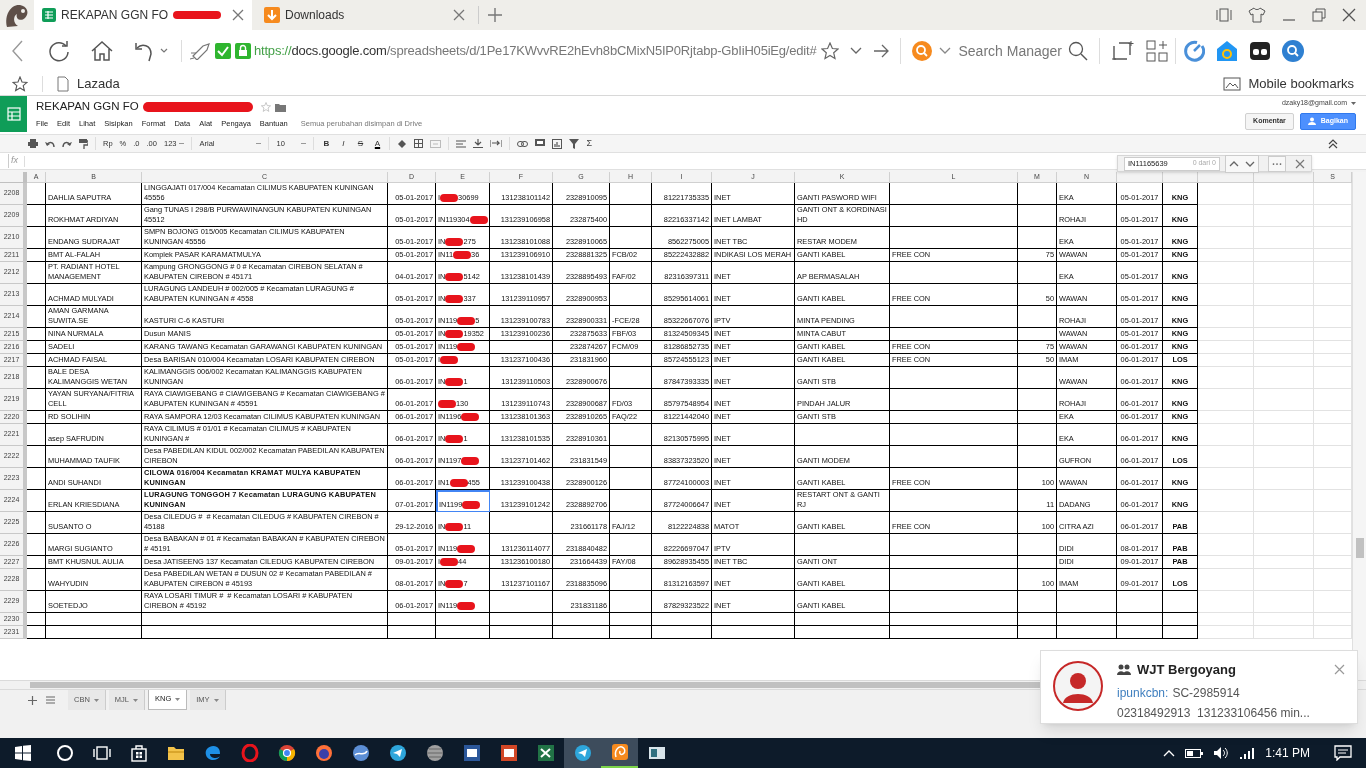 The image size is (1366, 768). What do you see at coordinates (1023, 51) in the screenshot?
I see `search-field: Search Manager` at bounding box center [1023, 51].